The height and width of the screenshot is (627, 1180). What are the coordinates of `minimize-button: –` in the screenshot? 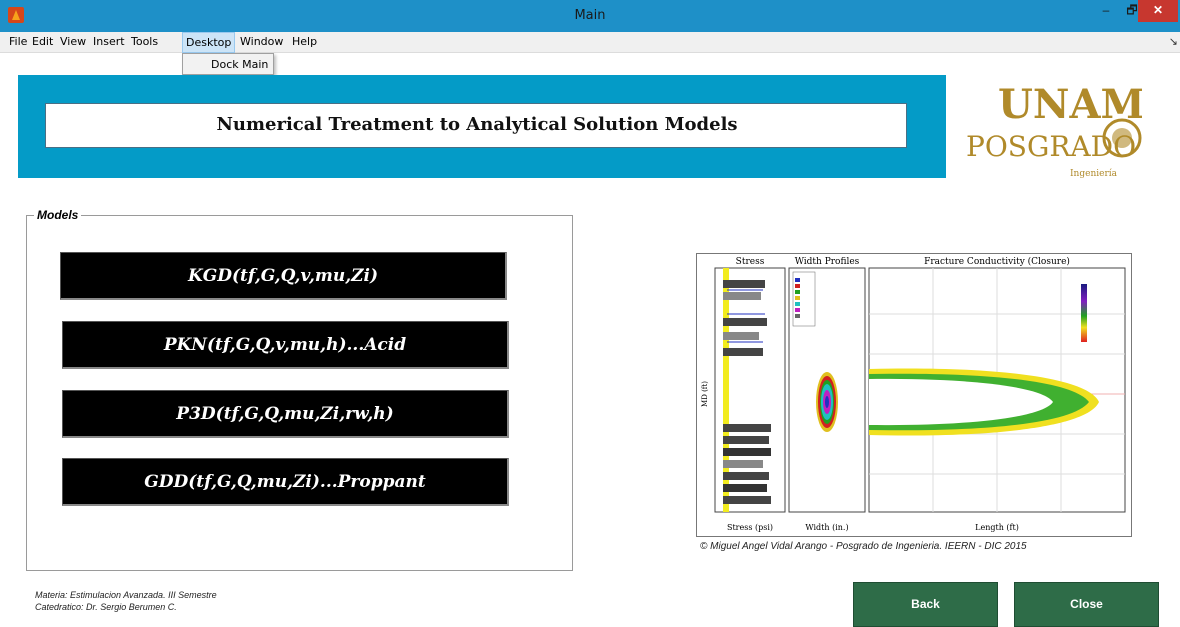 It's located at (1106, 11).